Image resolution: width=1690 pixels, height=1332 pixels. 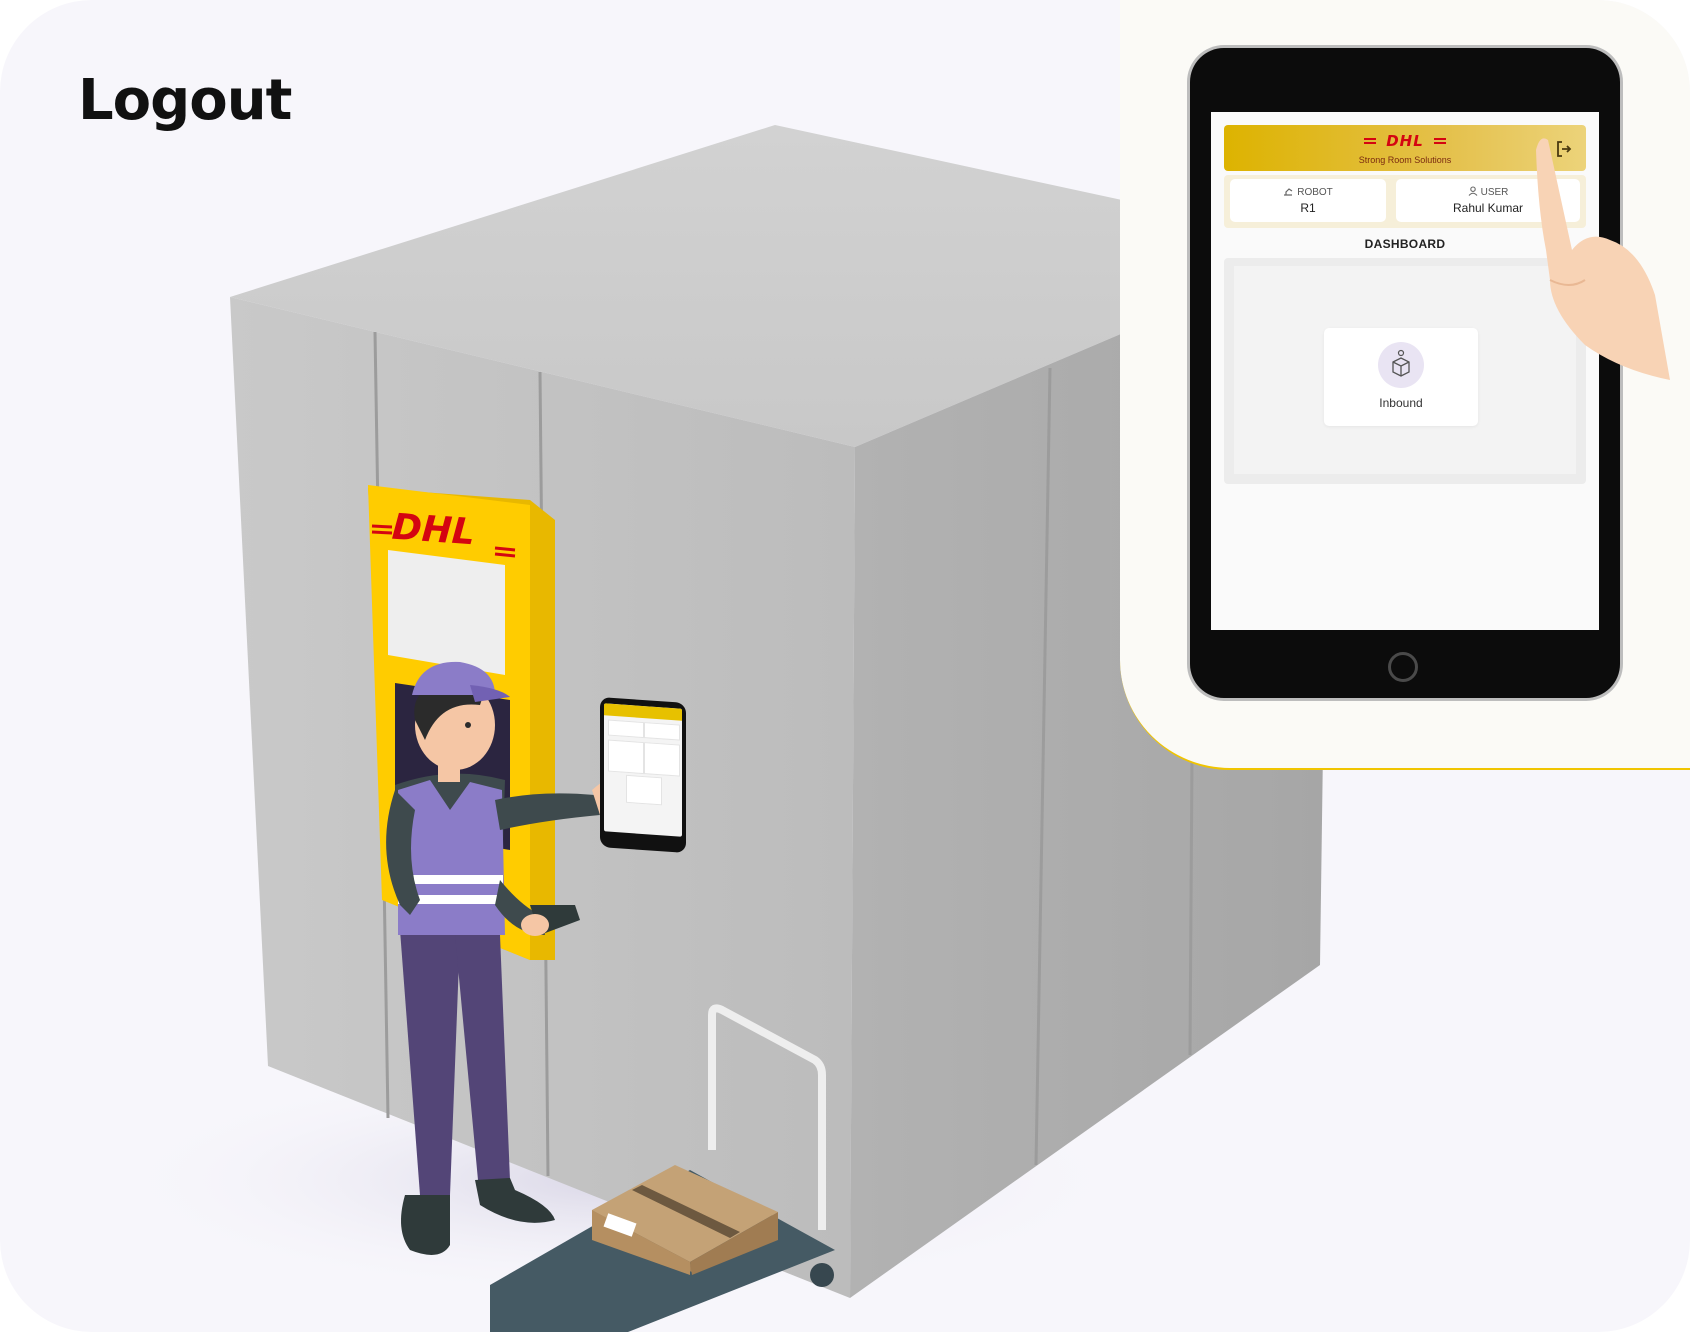 I want to click on robot-arm-icon, so click(x=1288, y=192).